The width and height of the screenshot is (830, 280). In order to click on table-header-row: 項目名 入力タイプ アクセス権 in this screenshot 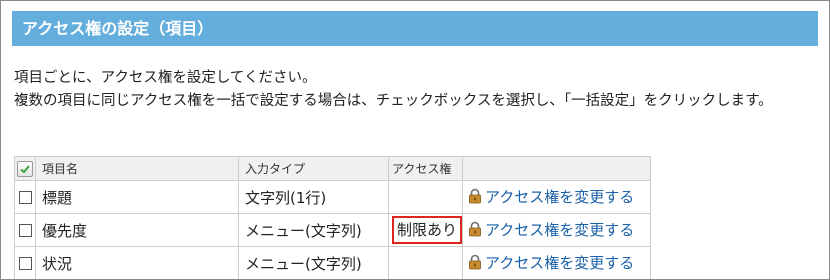, I will do `click(333, 168)`.